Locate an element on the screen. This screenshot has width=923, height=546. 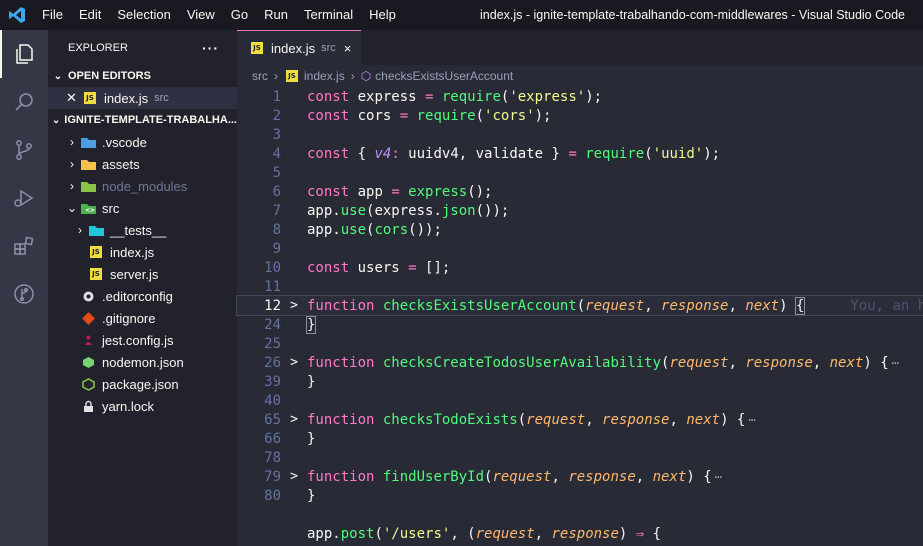
close-icon: × is located at coordinates (348, 48).